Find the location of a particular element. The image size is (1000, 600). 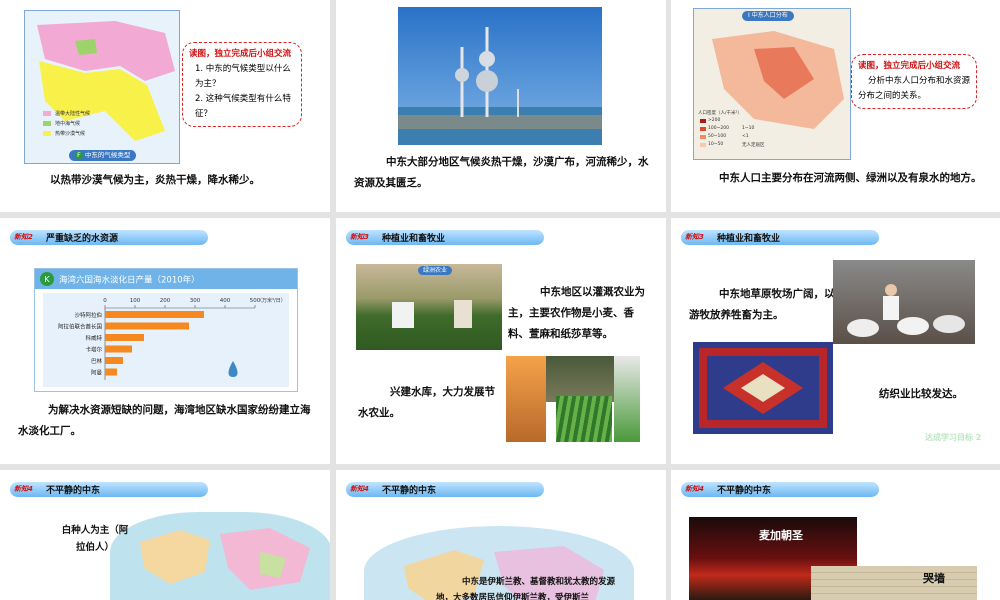

climate-map-svg is located at coordinates (106, 81).